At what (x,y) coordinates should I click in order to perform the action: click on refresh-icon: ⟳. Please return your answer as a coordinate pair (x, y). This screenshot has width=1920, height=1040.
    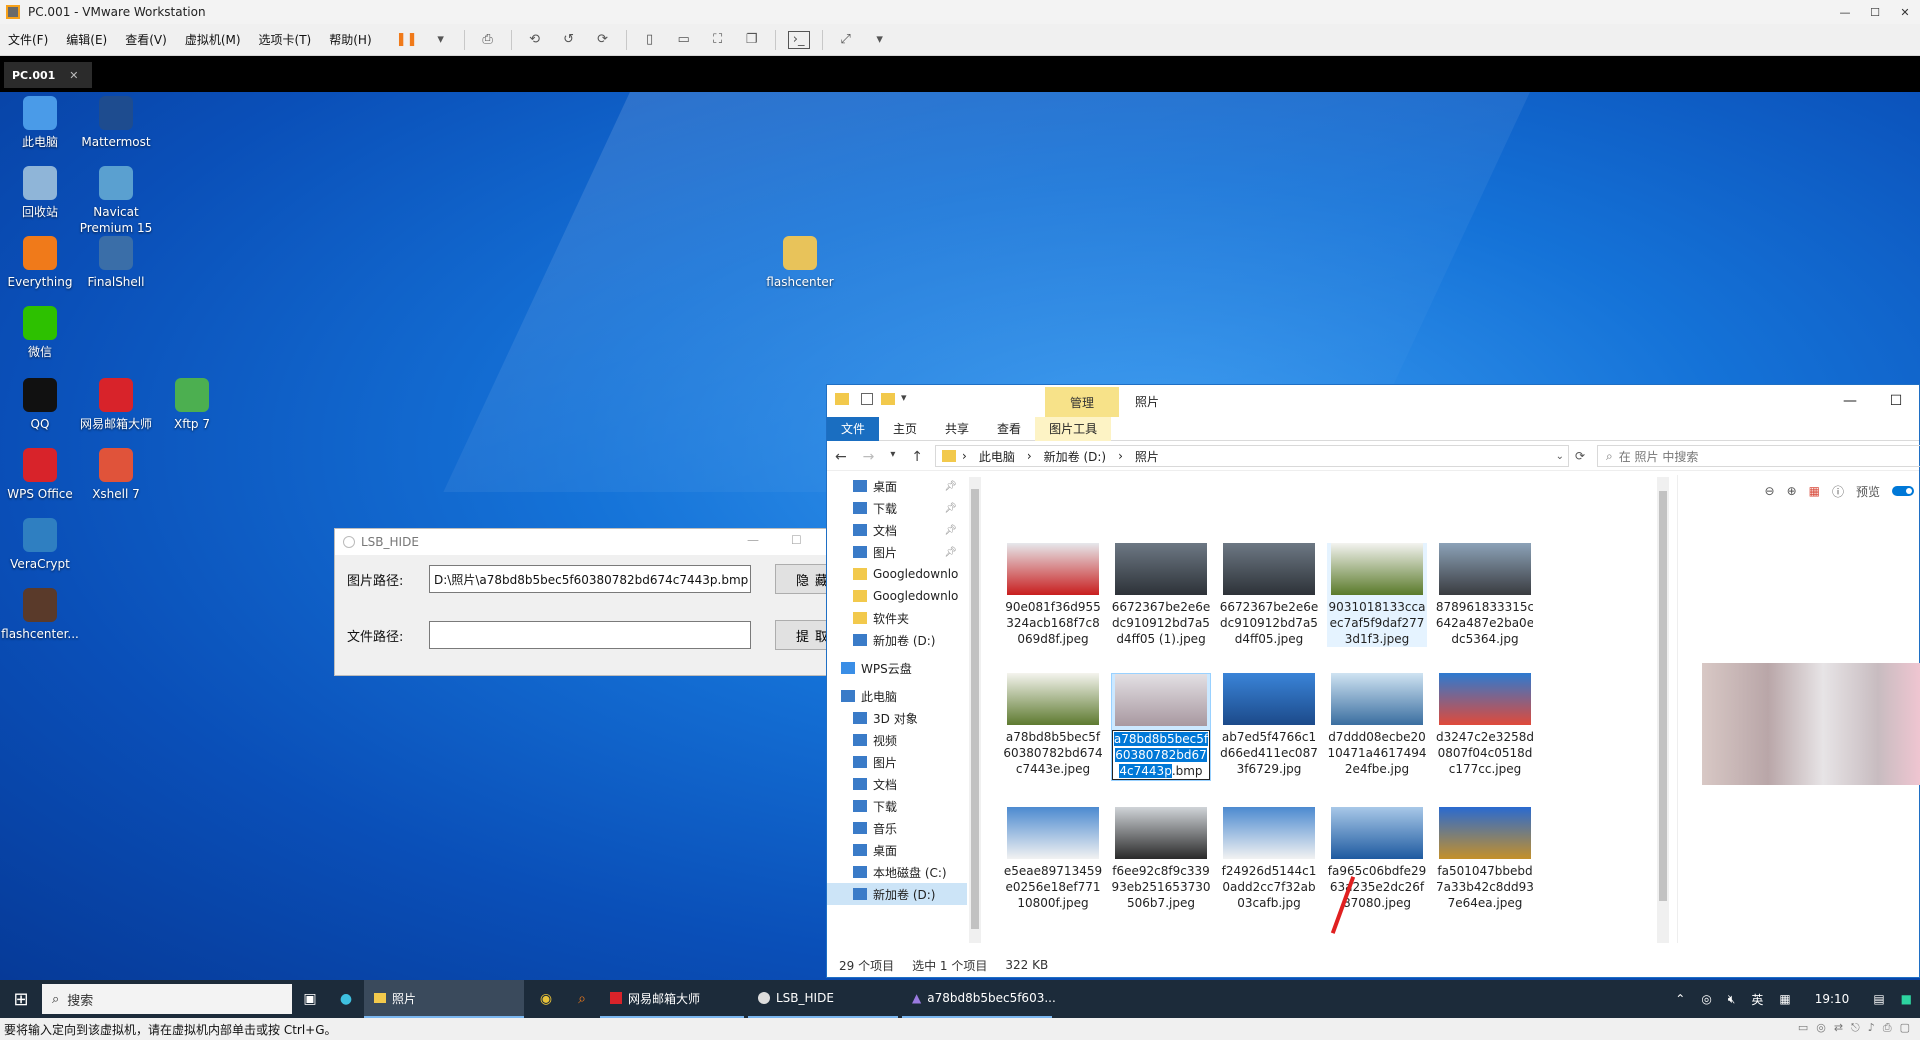
    Looking at the image, I should click on (1580, 456).